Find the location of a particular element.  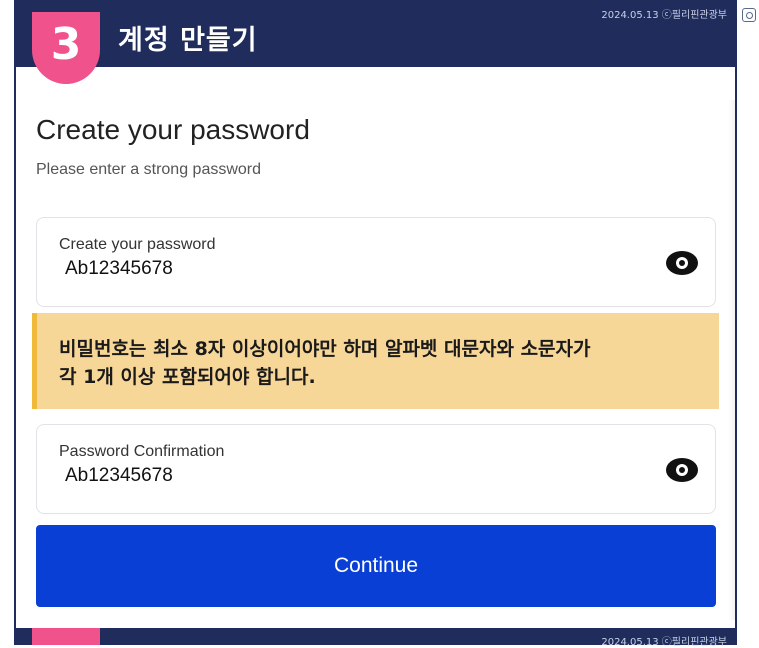

password-input is located at coordinates (345, 269).